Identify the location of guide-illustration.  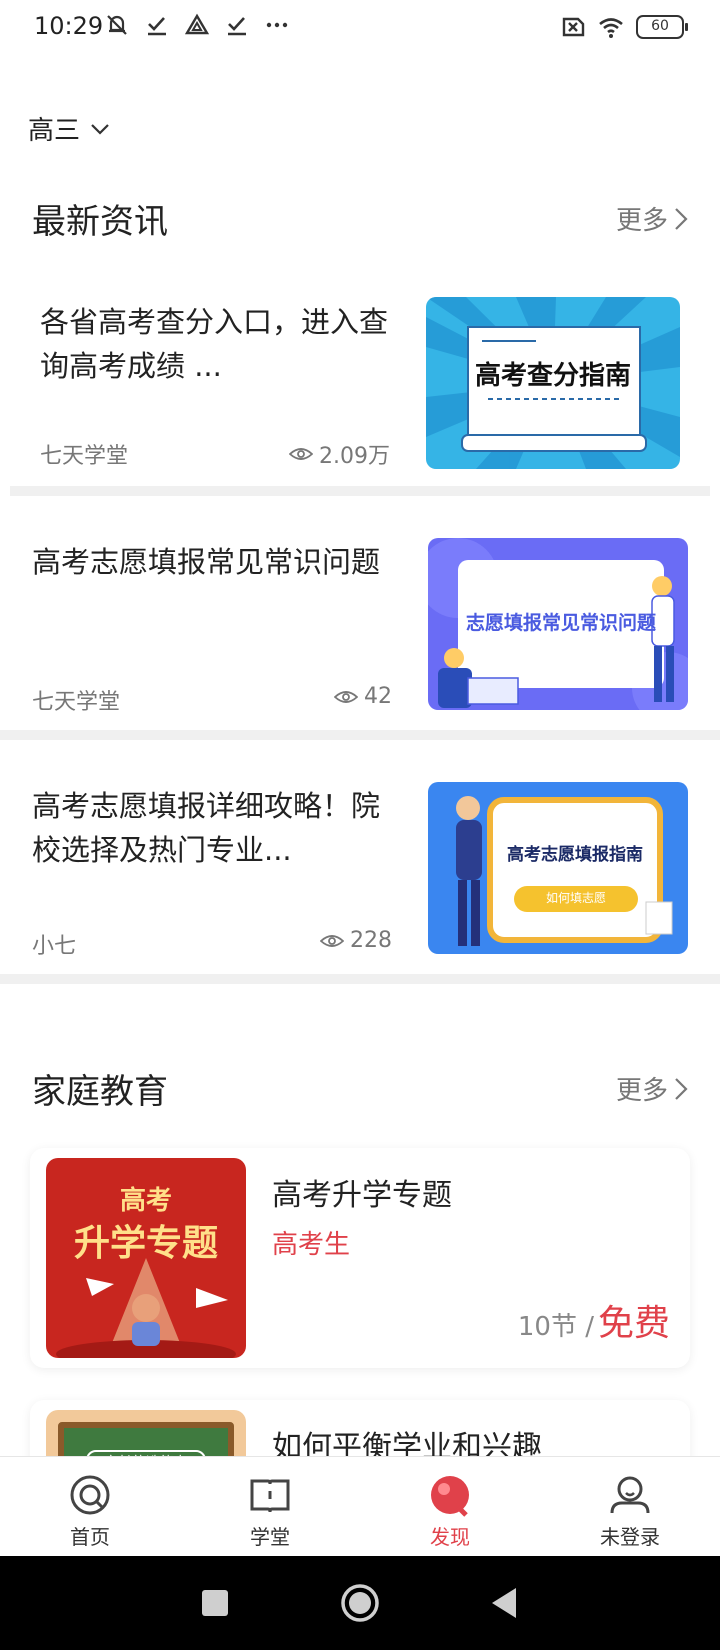
(564, 871).